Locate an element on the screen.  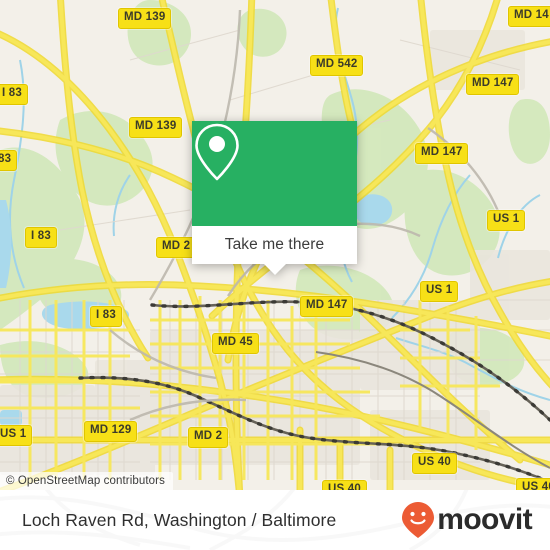
location-pin-icon is located at coordinates (217, 152).